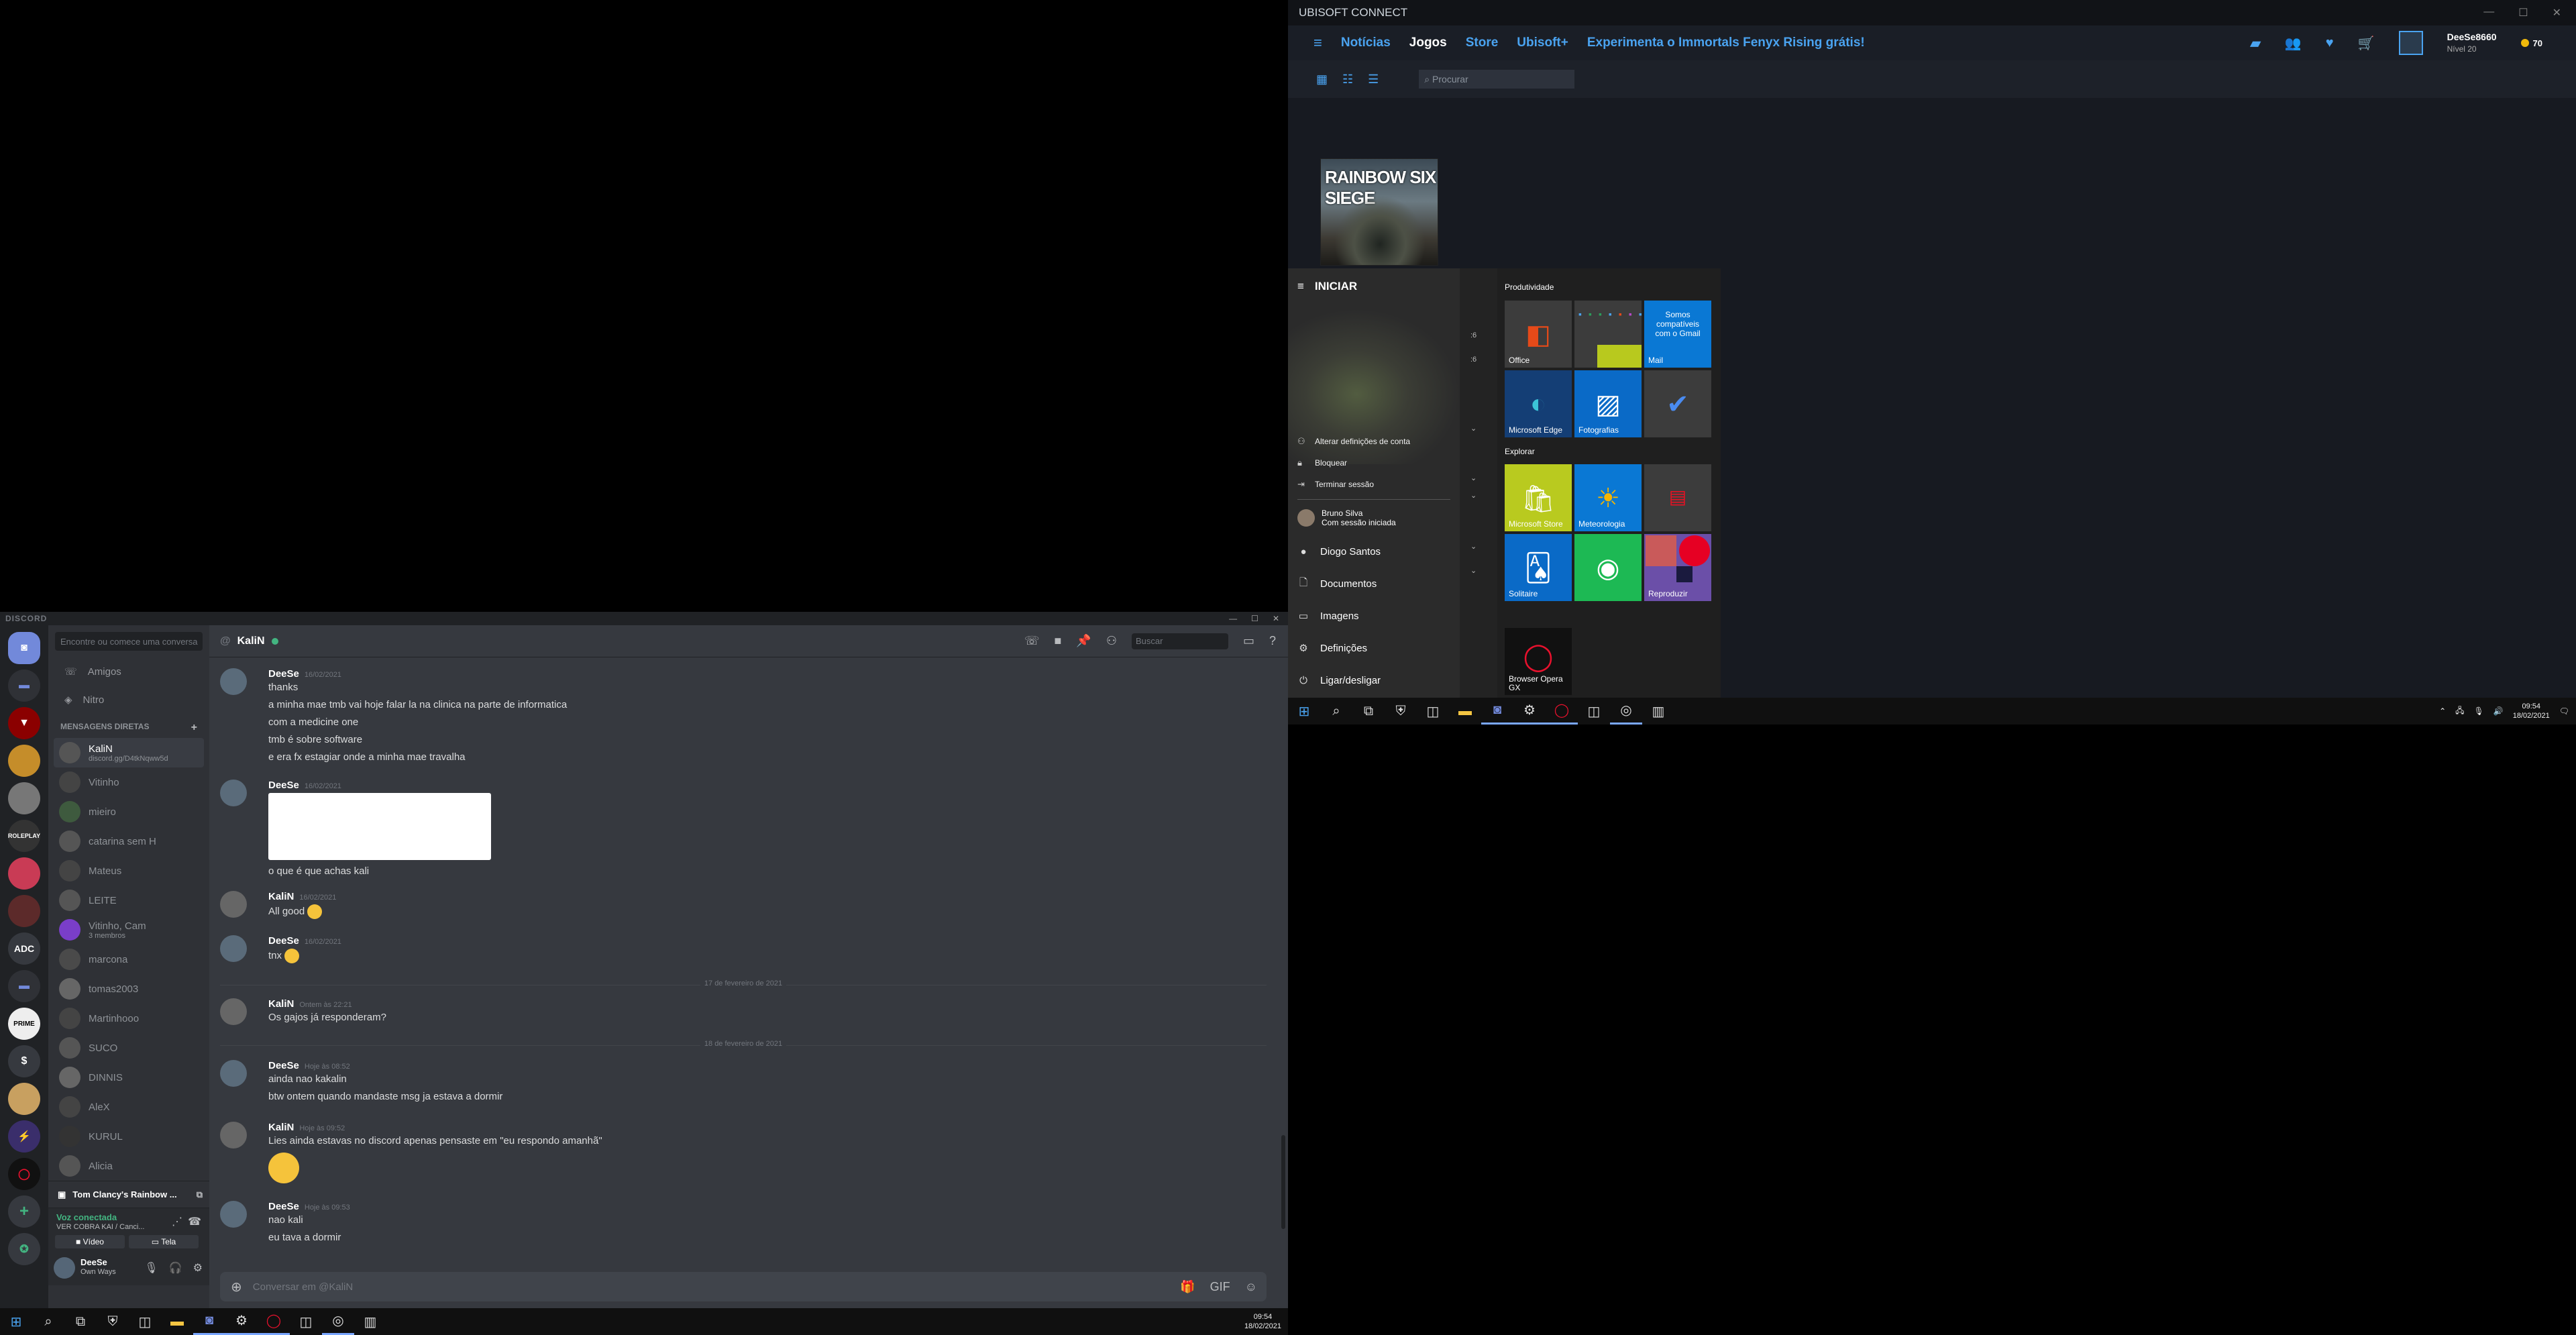 This screenshot has height=1335, width=2576. Describe the element at coordinates (306, 1127) in the screenshot. I see `message-author: KaliN Hoje às 09:52` at that location.